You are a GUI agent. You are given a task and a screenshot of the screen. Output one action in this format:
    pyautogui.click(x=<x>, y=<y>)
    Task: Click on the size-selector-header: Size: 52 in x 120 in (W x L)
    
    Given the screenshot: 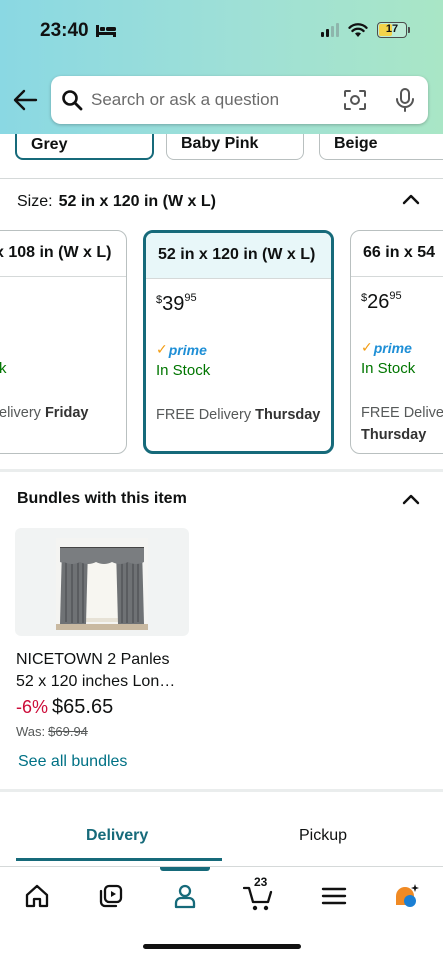 What is the action you would take?
    pyautogui.click(x=116, y=202)
    